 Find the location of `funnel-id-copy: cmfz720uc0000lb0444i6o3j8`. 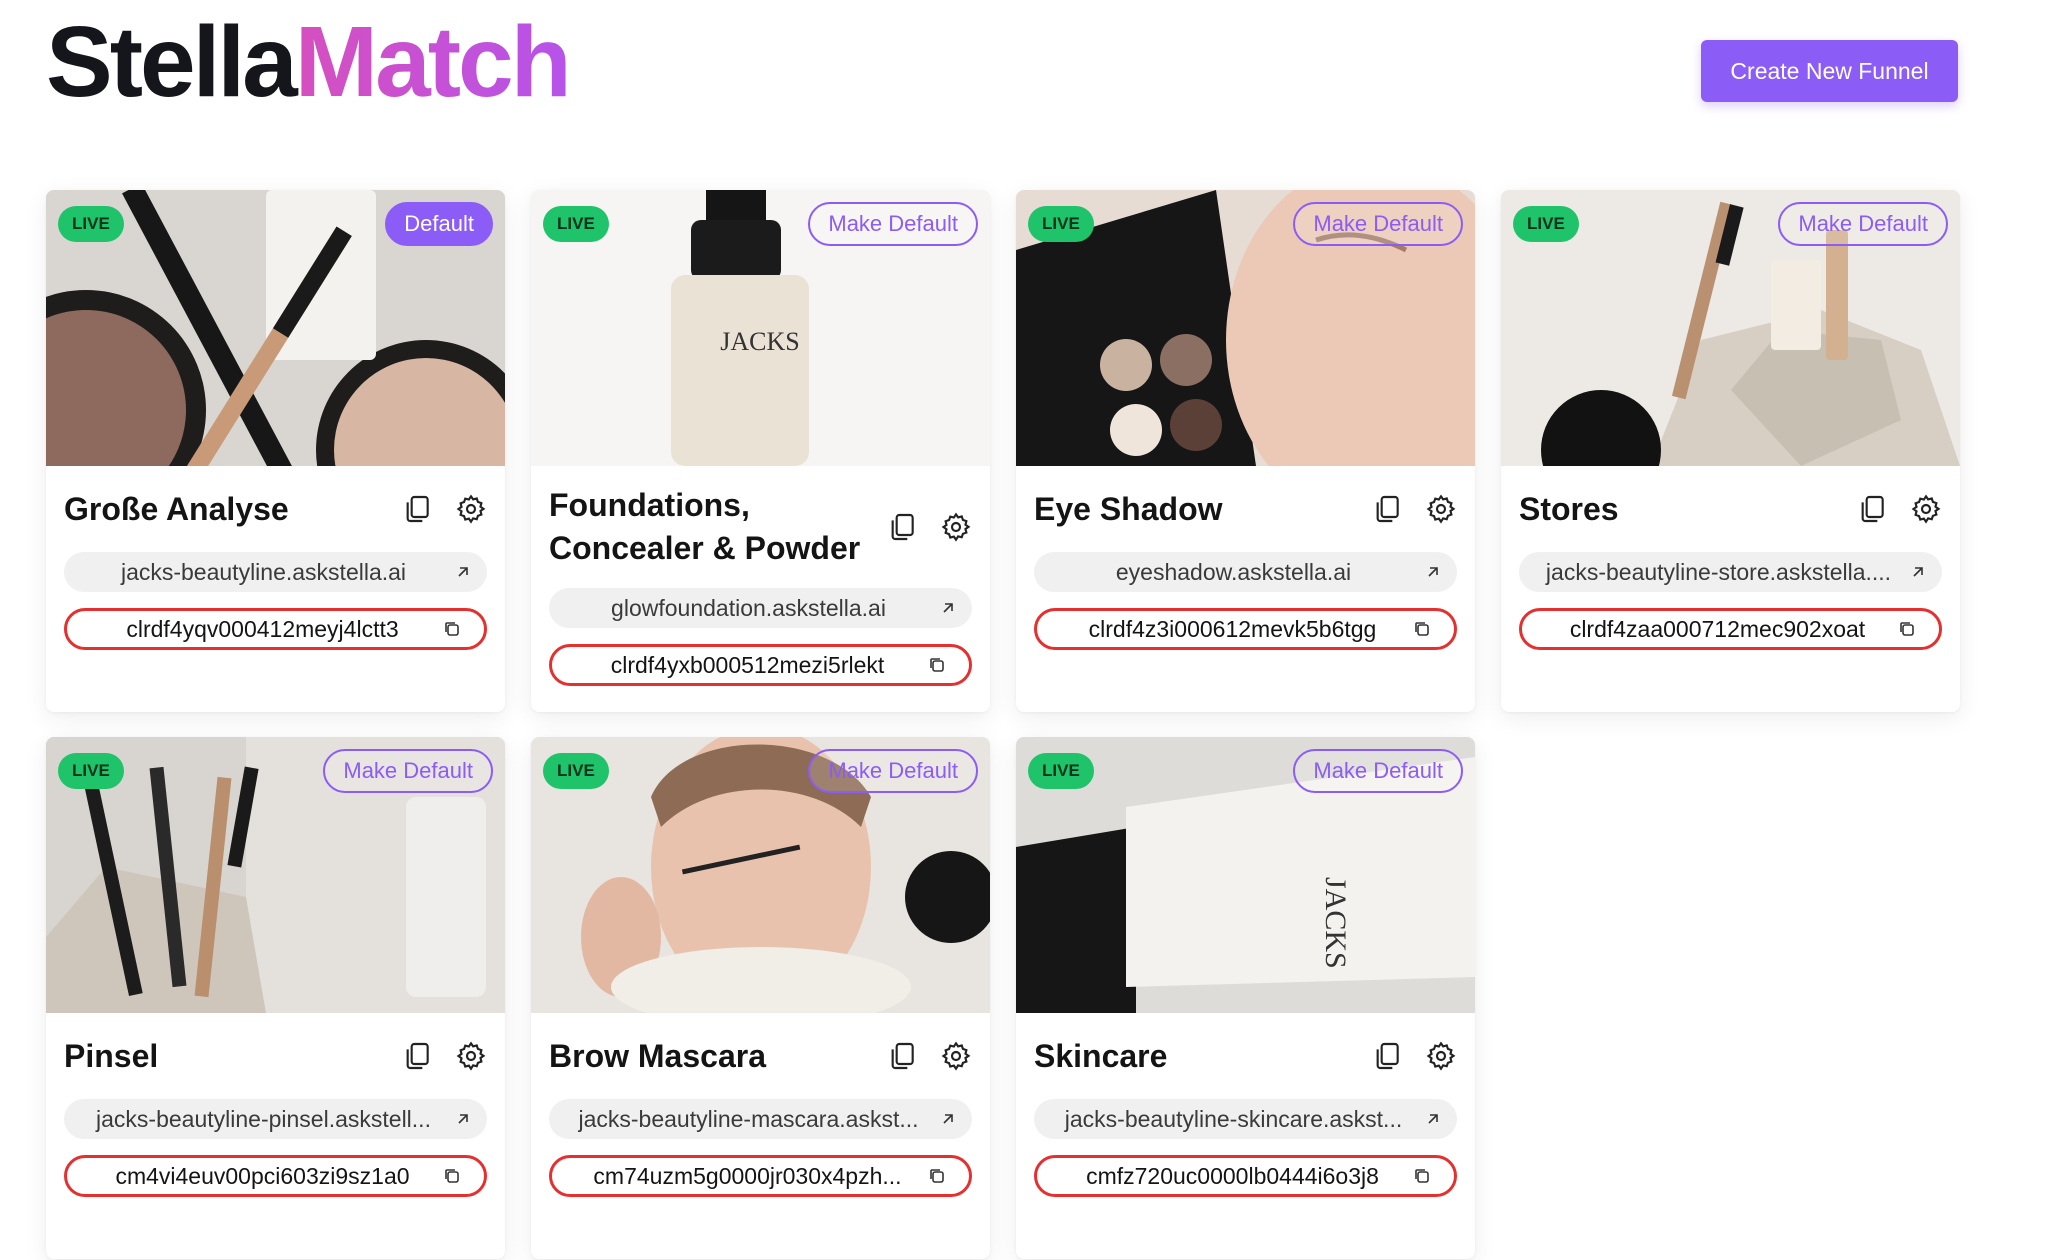

funnel-id-copy: cmfz720uc0000lb0444i6o3j8 is located at coordinates (1245, 1176).